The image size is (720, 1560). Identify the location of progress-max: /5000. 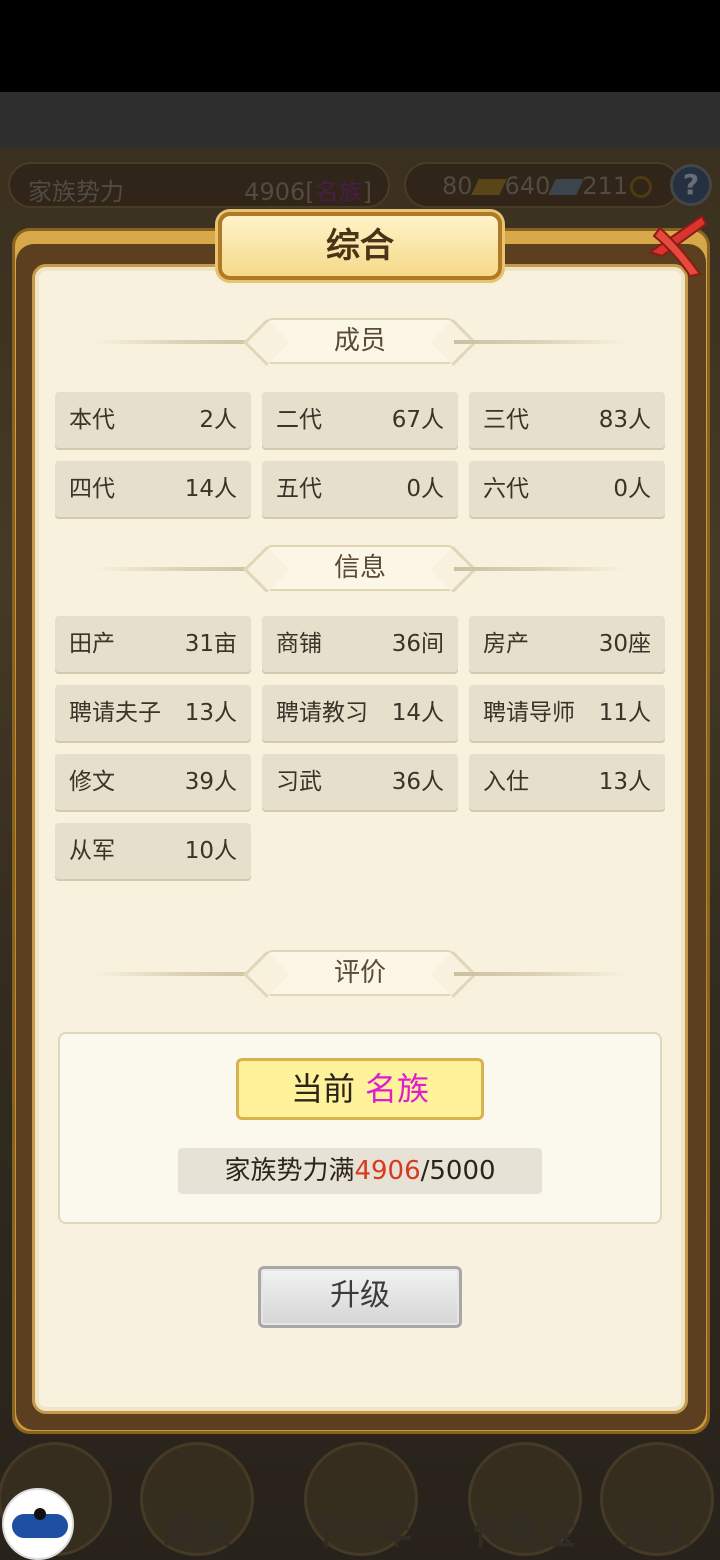
(458, 1171).